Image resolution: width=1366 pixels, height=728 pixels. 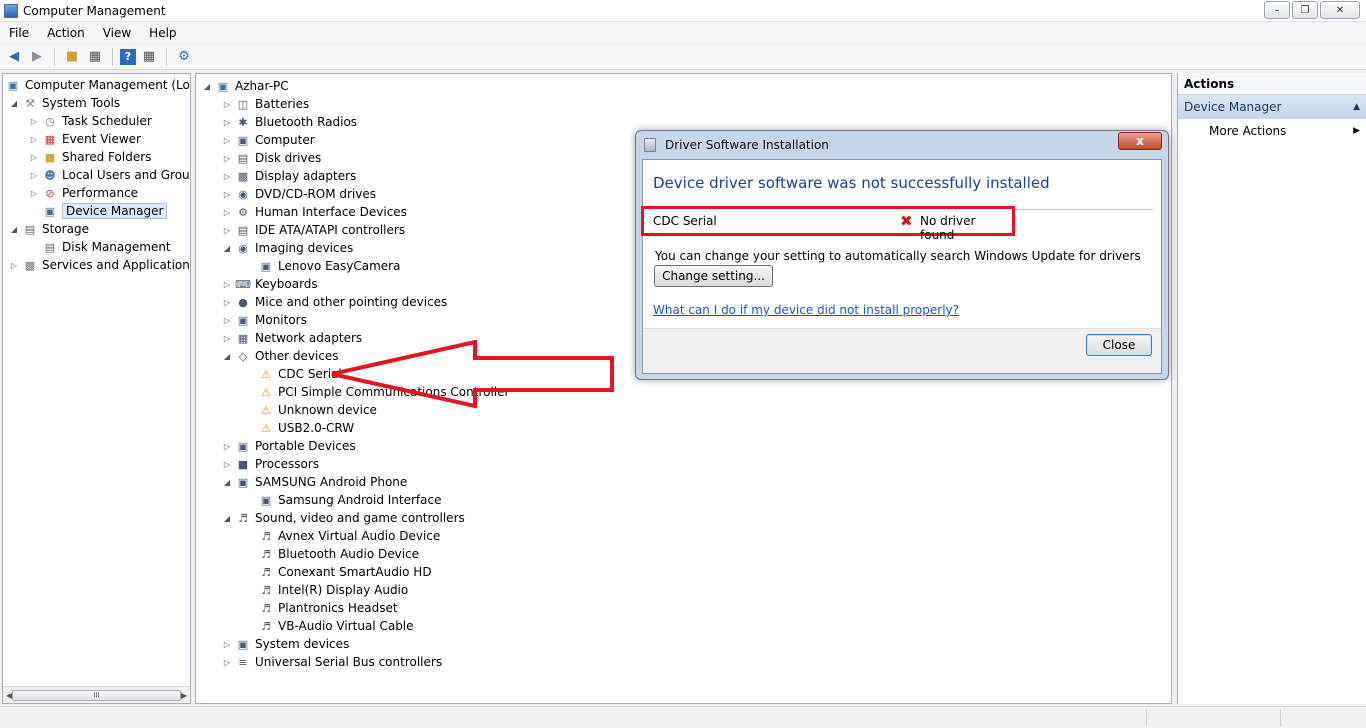 What do you see at coordinates (343, 518) in the screenshot?
I see `category-sound-video-and-game-controllers: ◢ ♬ Sound, video and game controllers` at bounding box center [343, 518].